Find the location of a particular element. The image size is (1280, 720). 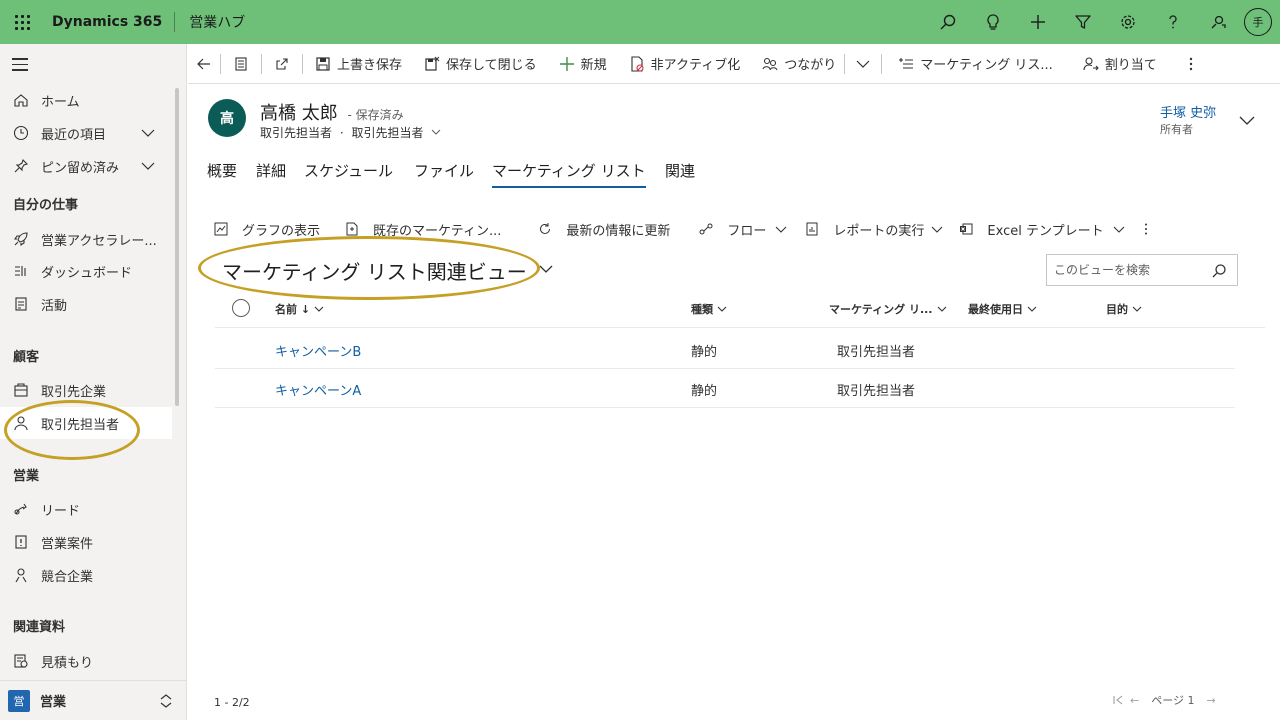

save-close-icon is located at coordinates (432, 63).